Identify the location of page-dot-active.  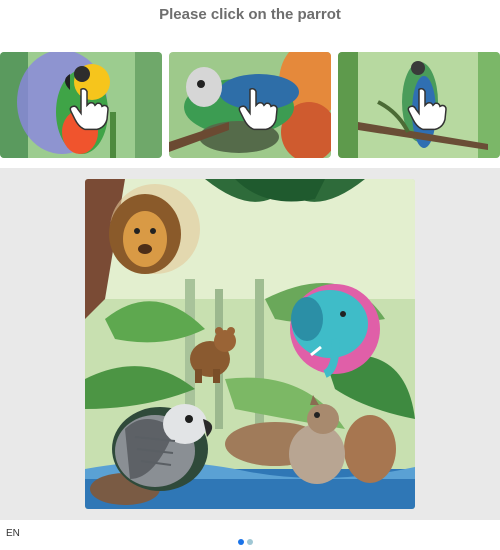
(241, 542).